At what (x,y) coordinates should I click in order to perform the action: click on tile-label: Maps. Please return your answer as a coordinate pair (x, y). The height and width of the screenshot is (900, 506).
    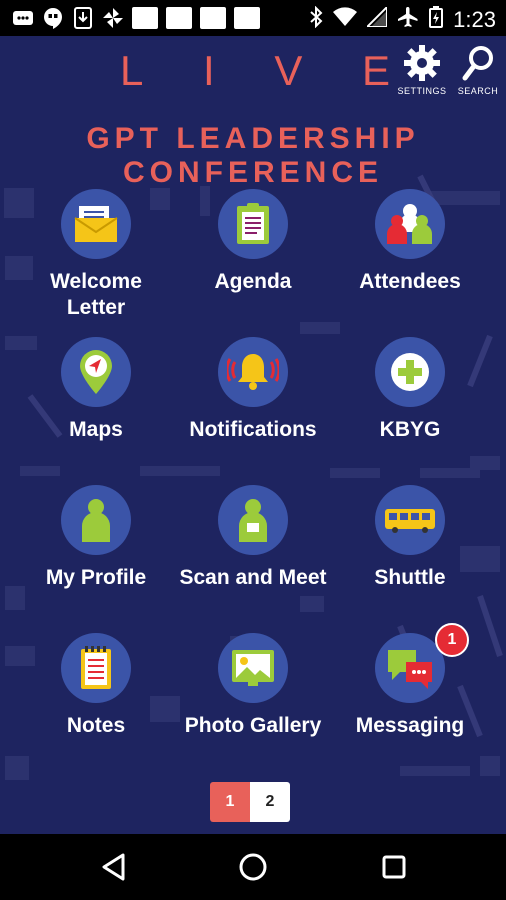
    Looking at the image, I should click on (96, 429).